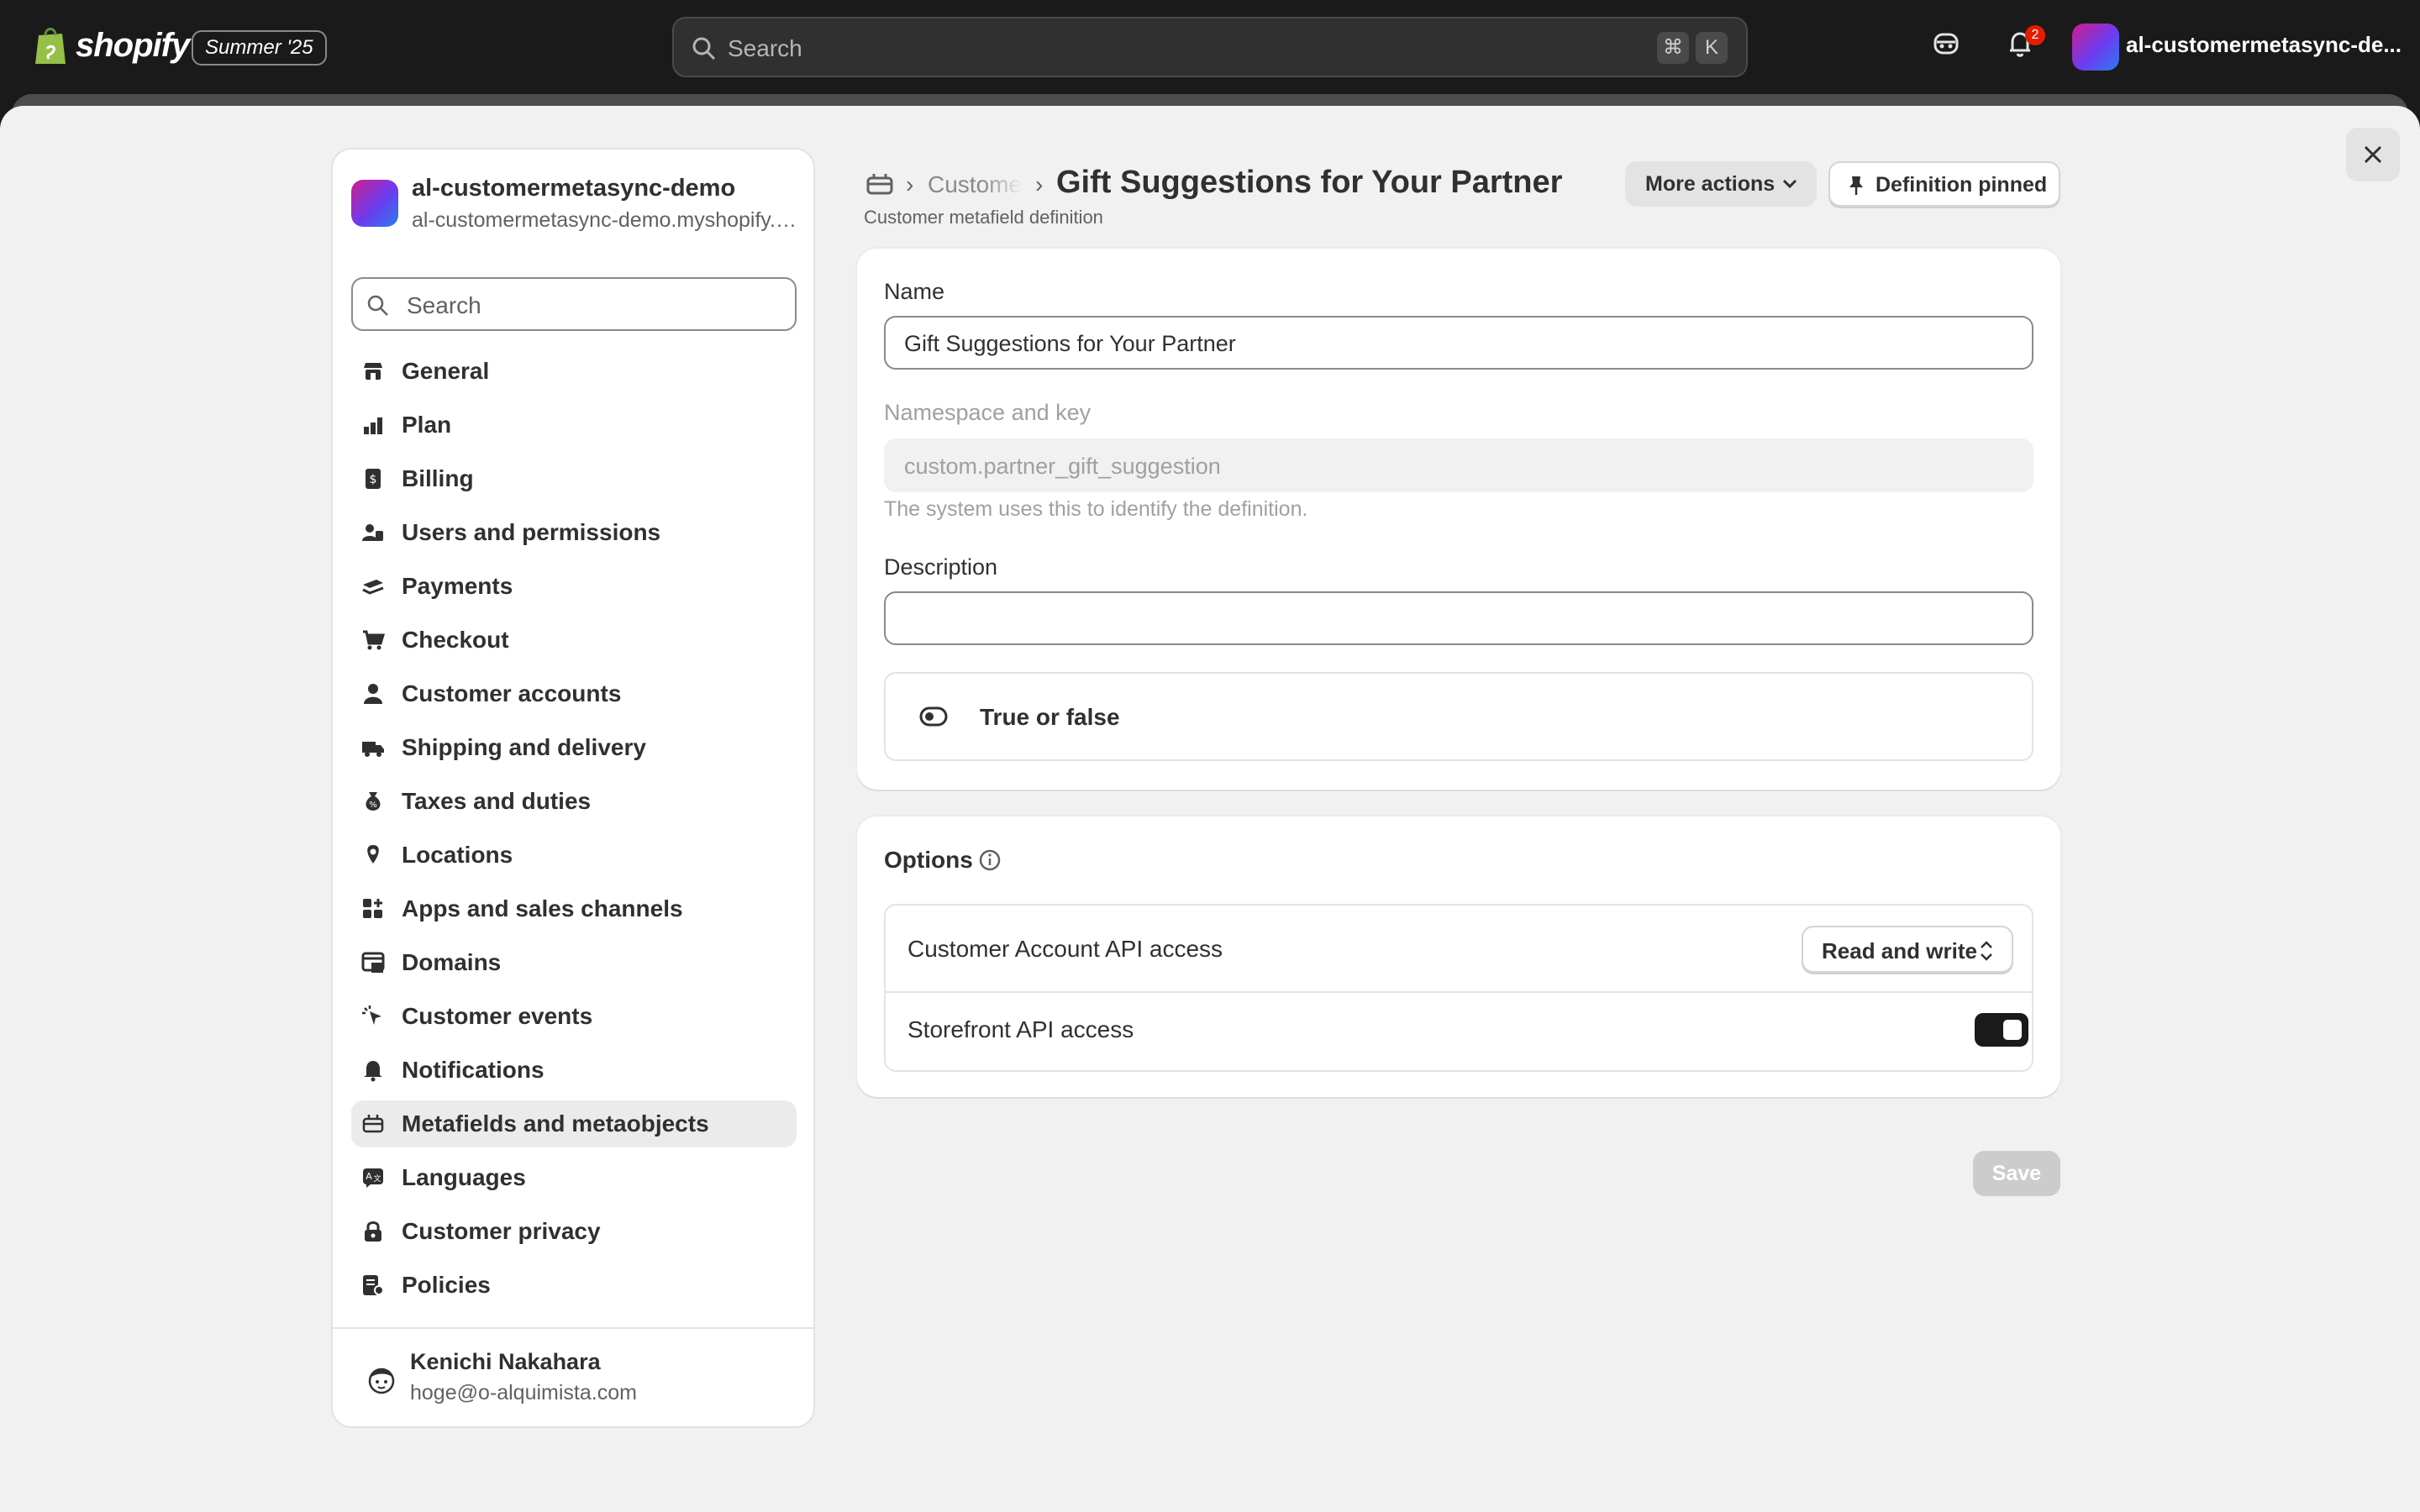 The height and width of the screenshot is (1512, 2420). Describe the element at coordinates (574, 478) in the screenshot. I see `sidebar-item-billing: $ Billing` at that location.